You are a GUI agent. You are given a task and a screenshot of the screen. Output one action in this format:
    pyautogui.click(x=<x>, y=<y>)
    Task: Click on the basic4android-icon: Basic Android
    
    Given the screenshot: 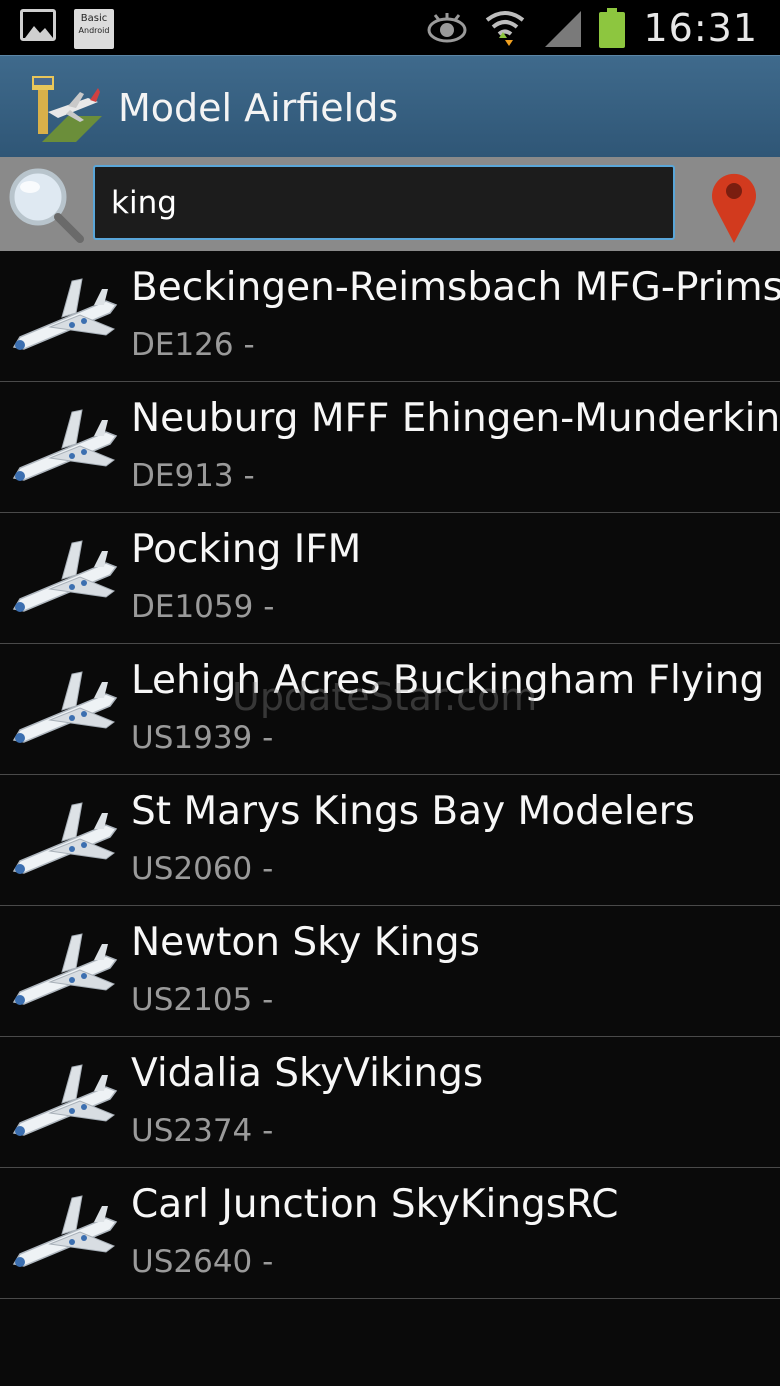 What is the action you would take?
    pyautogui.click(x=94, y=29)
    